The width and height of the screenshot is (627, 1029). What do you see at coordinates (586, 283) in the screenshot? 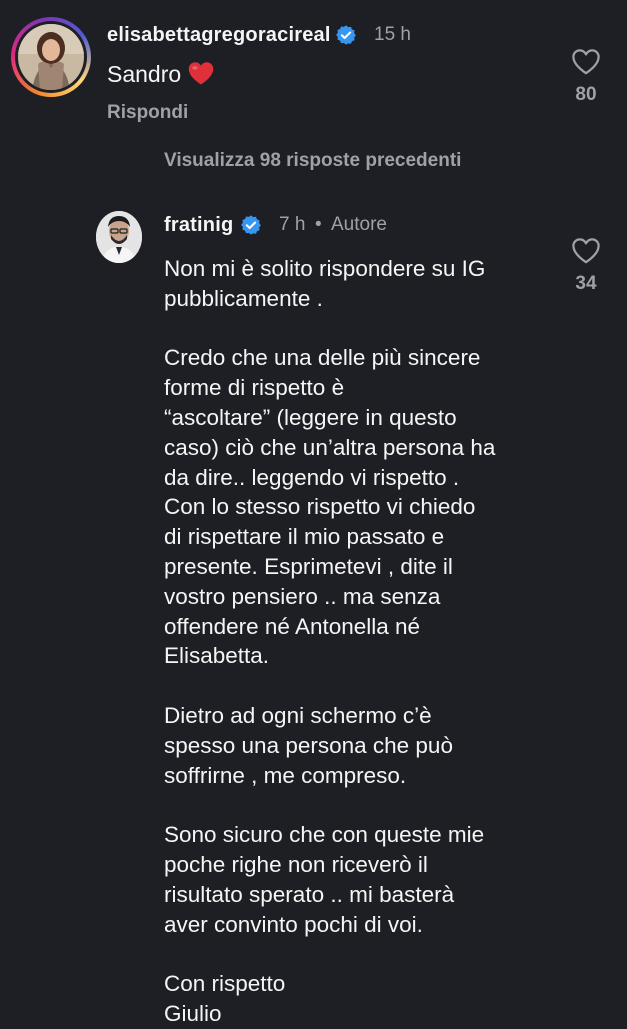
I see `like-count: 34` at bounding box center [586, 283].